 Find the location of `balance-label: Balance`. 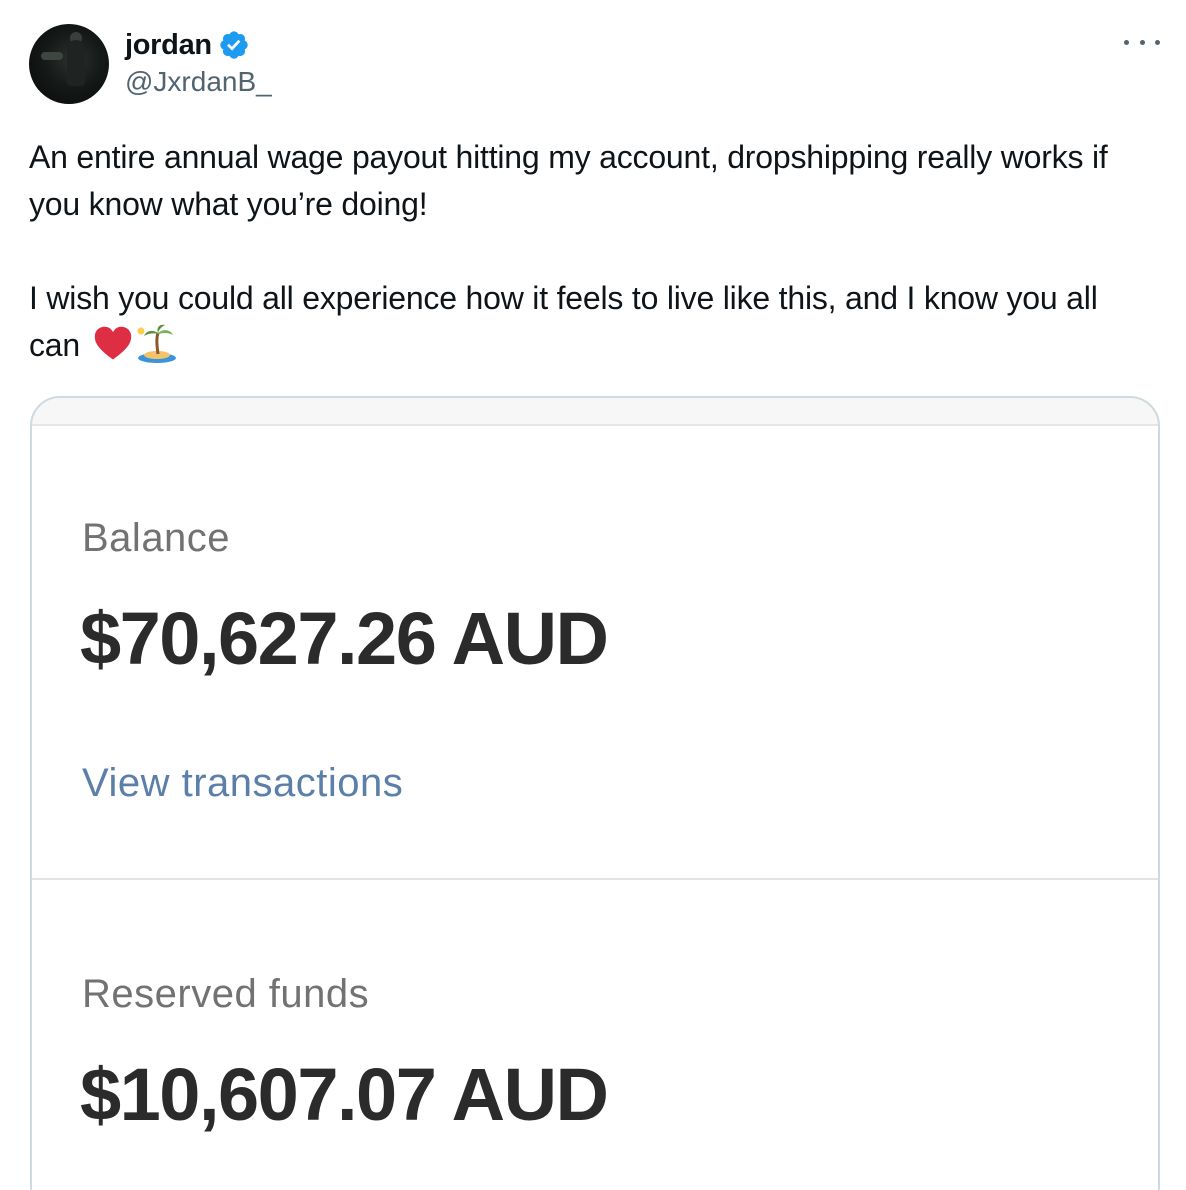

balance-label: Balance is located at coordinates (156, 538).